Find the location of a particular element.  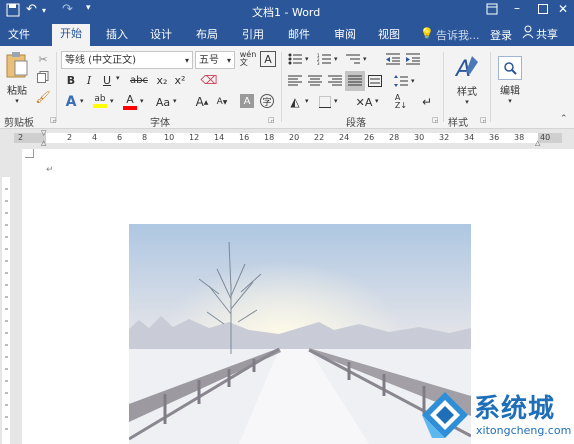

decrease-indent-icon is located at coordinates (393, 59).